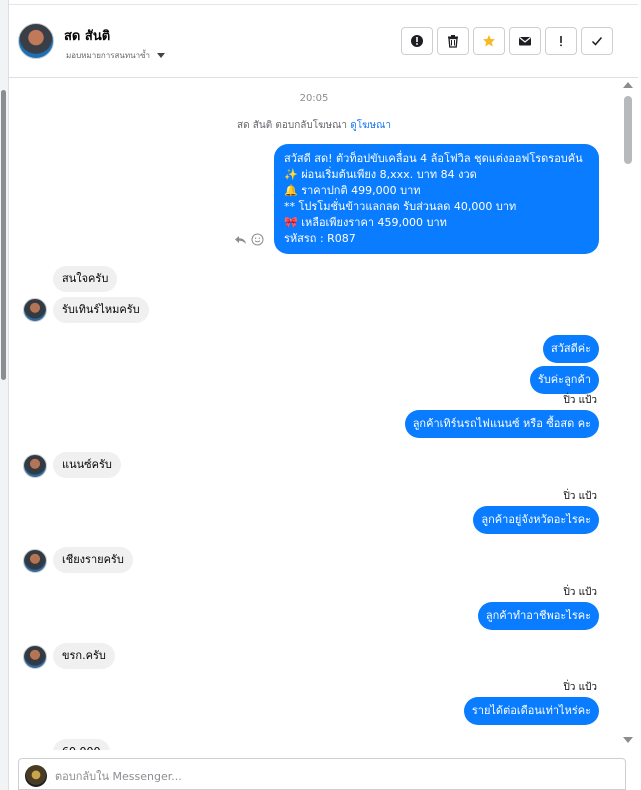 The height and width of the screenshot is (790, 641). I want to click on envelope-icon, so click(525, 41).